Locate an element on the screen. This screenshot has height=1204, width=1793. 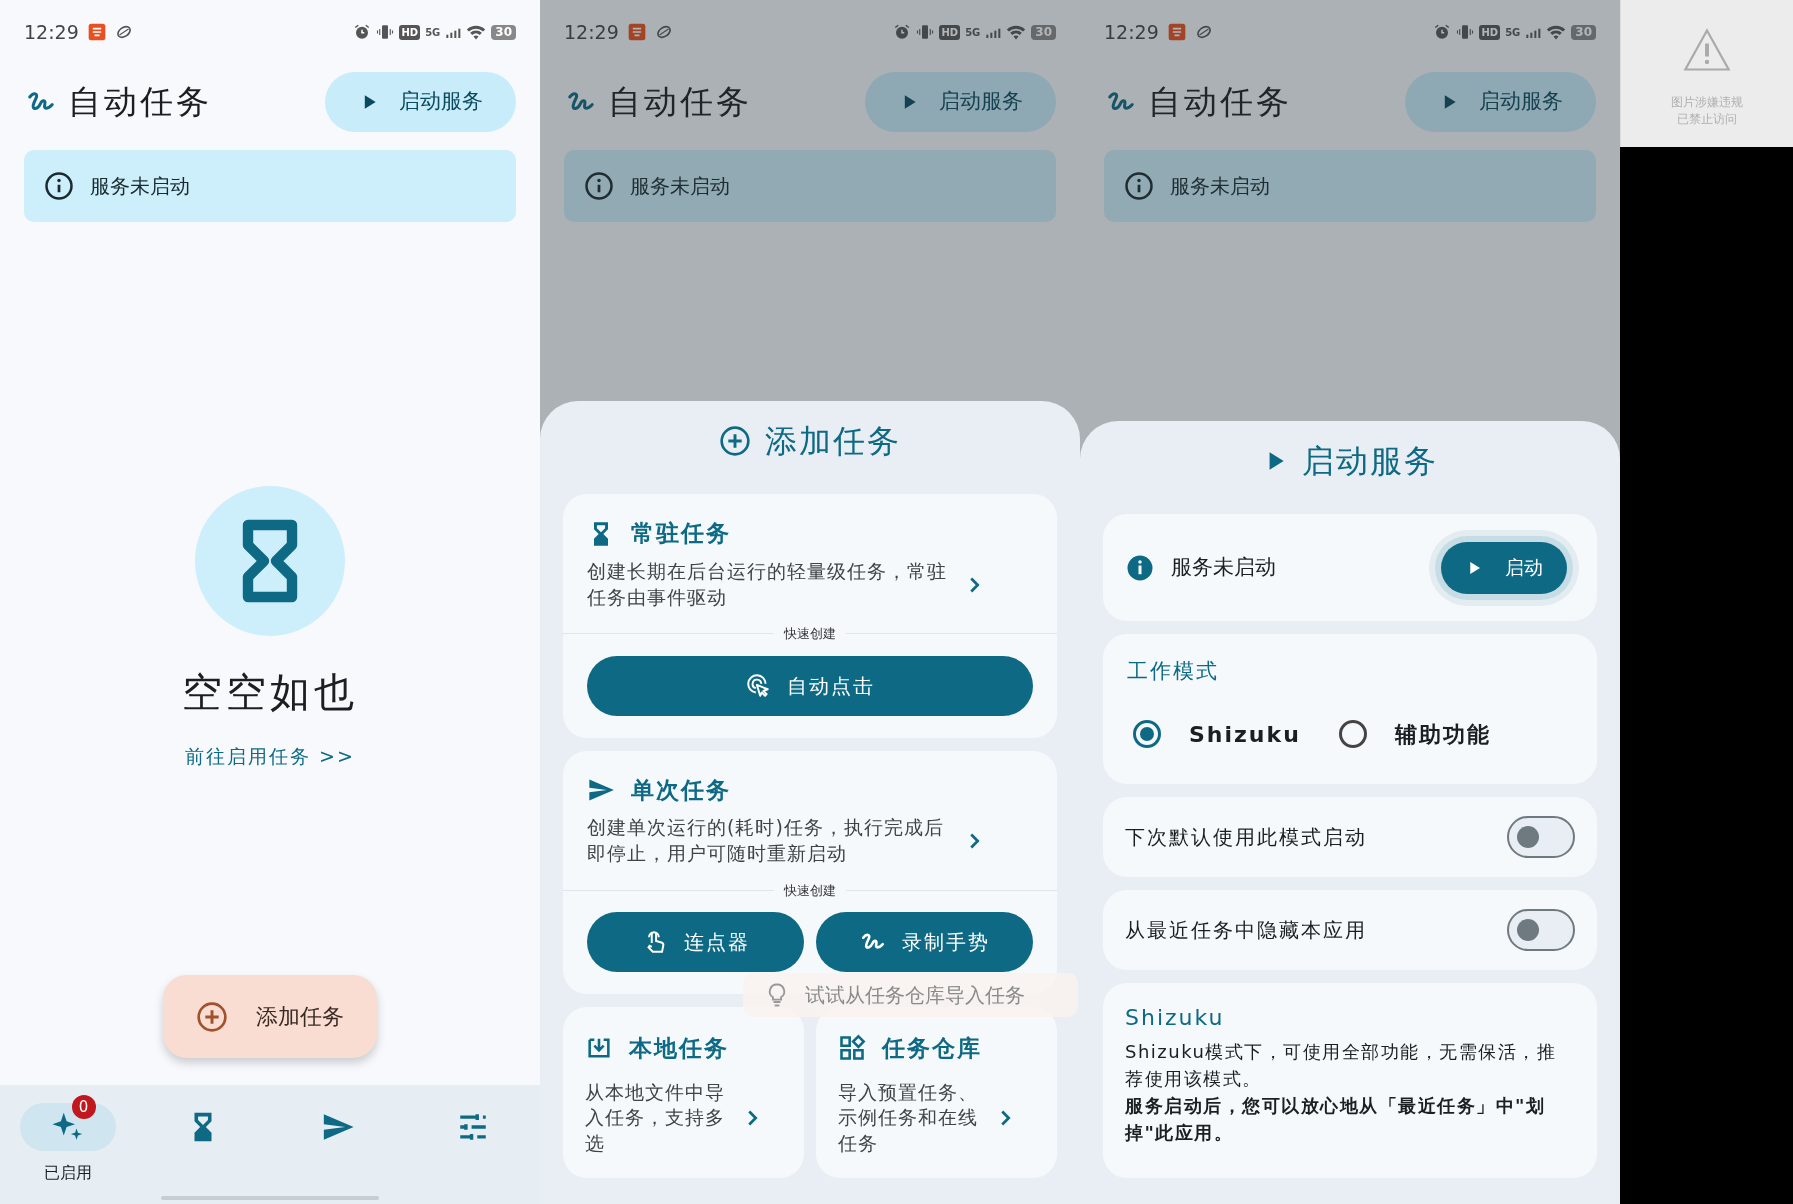
radio-option: 辅助功能 is located at coordinates (1411, 734).